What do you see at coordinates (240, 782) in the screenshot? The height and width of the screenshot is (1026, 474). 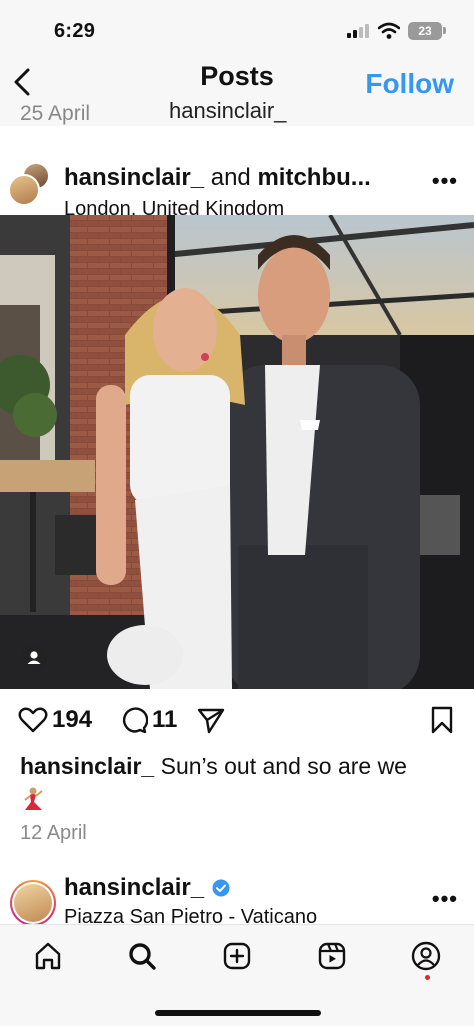 I see `post-caption: hansinclair_ Sun’s out and so are we` at bounding box center [240, 782].